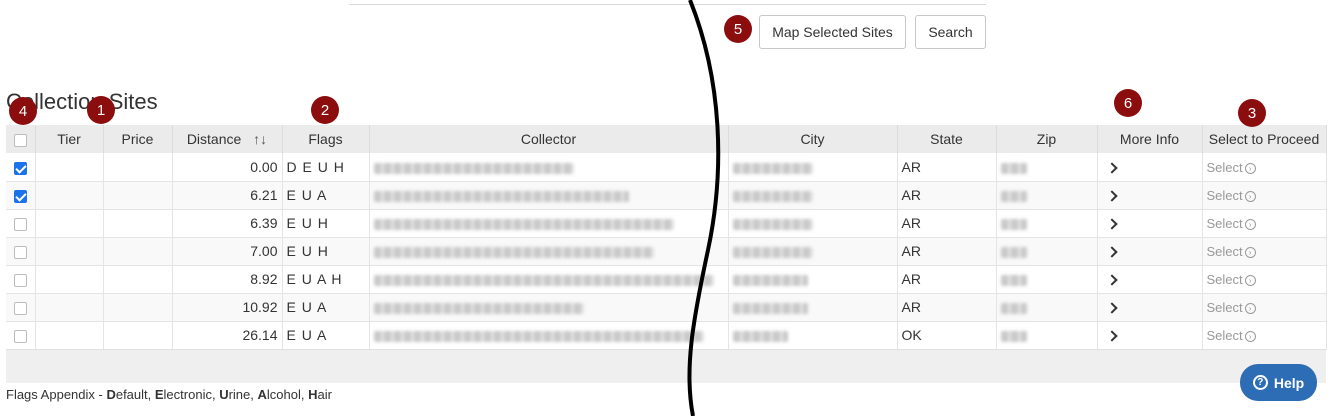 Image resolution: width=1342 pixels, height=416 pixels. What do you see at coordinates (947, 335) in the screenshot?
I see `state-cell: OK` at bounding box center [947, 335].